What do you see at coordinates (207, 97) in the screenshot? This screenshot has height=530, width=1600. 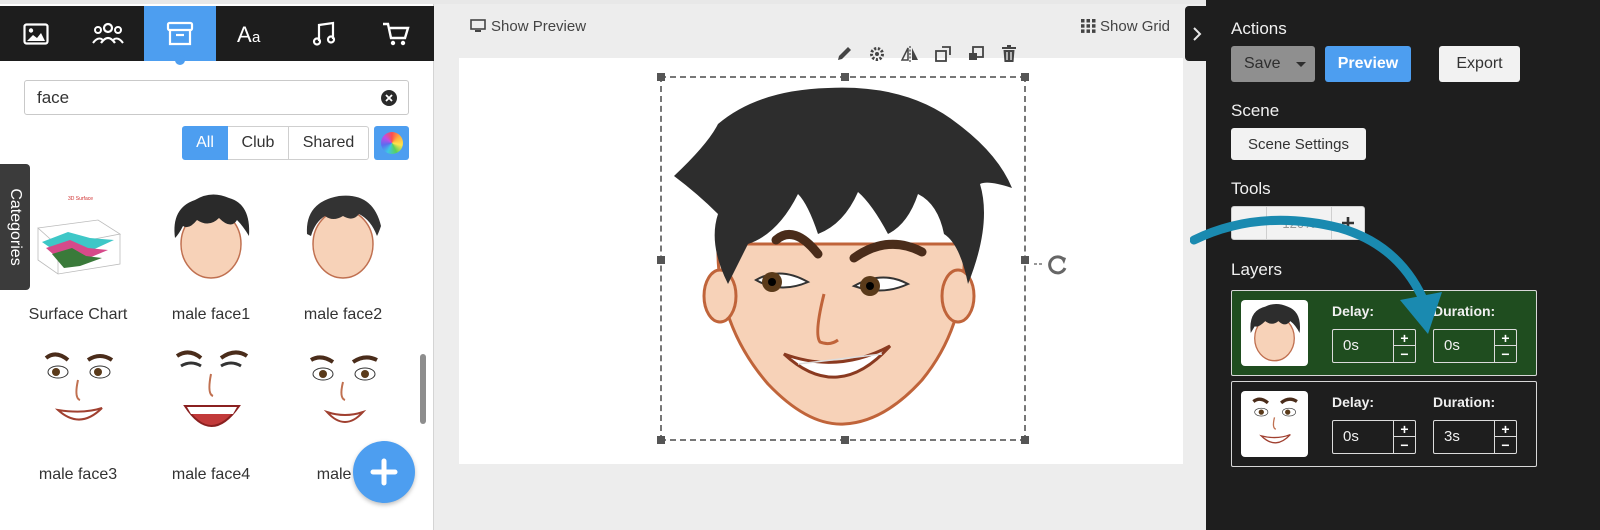 I see `asset-search-input` at bounding box center [207, 97].